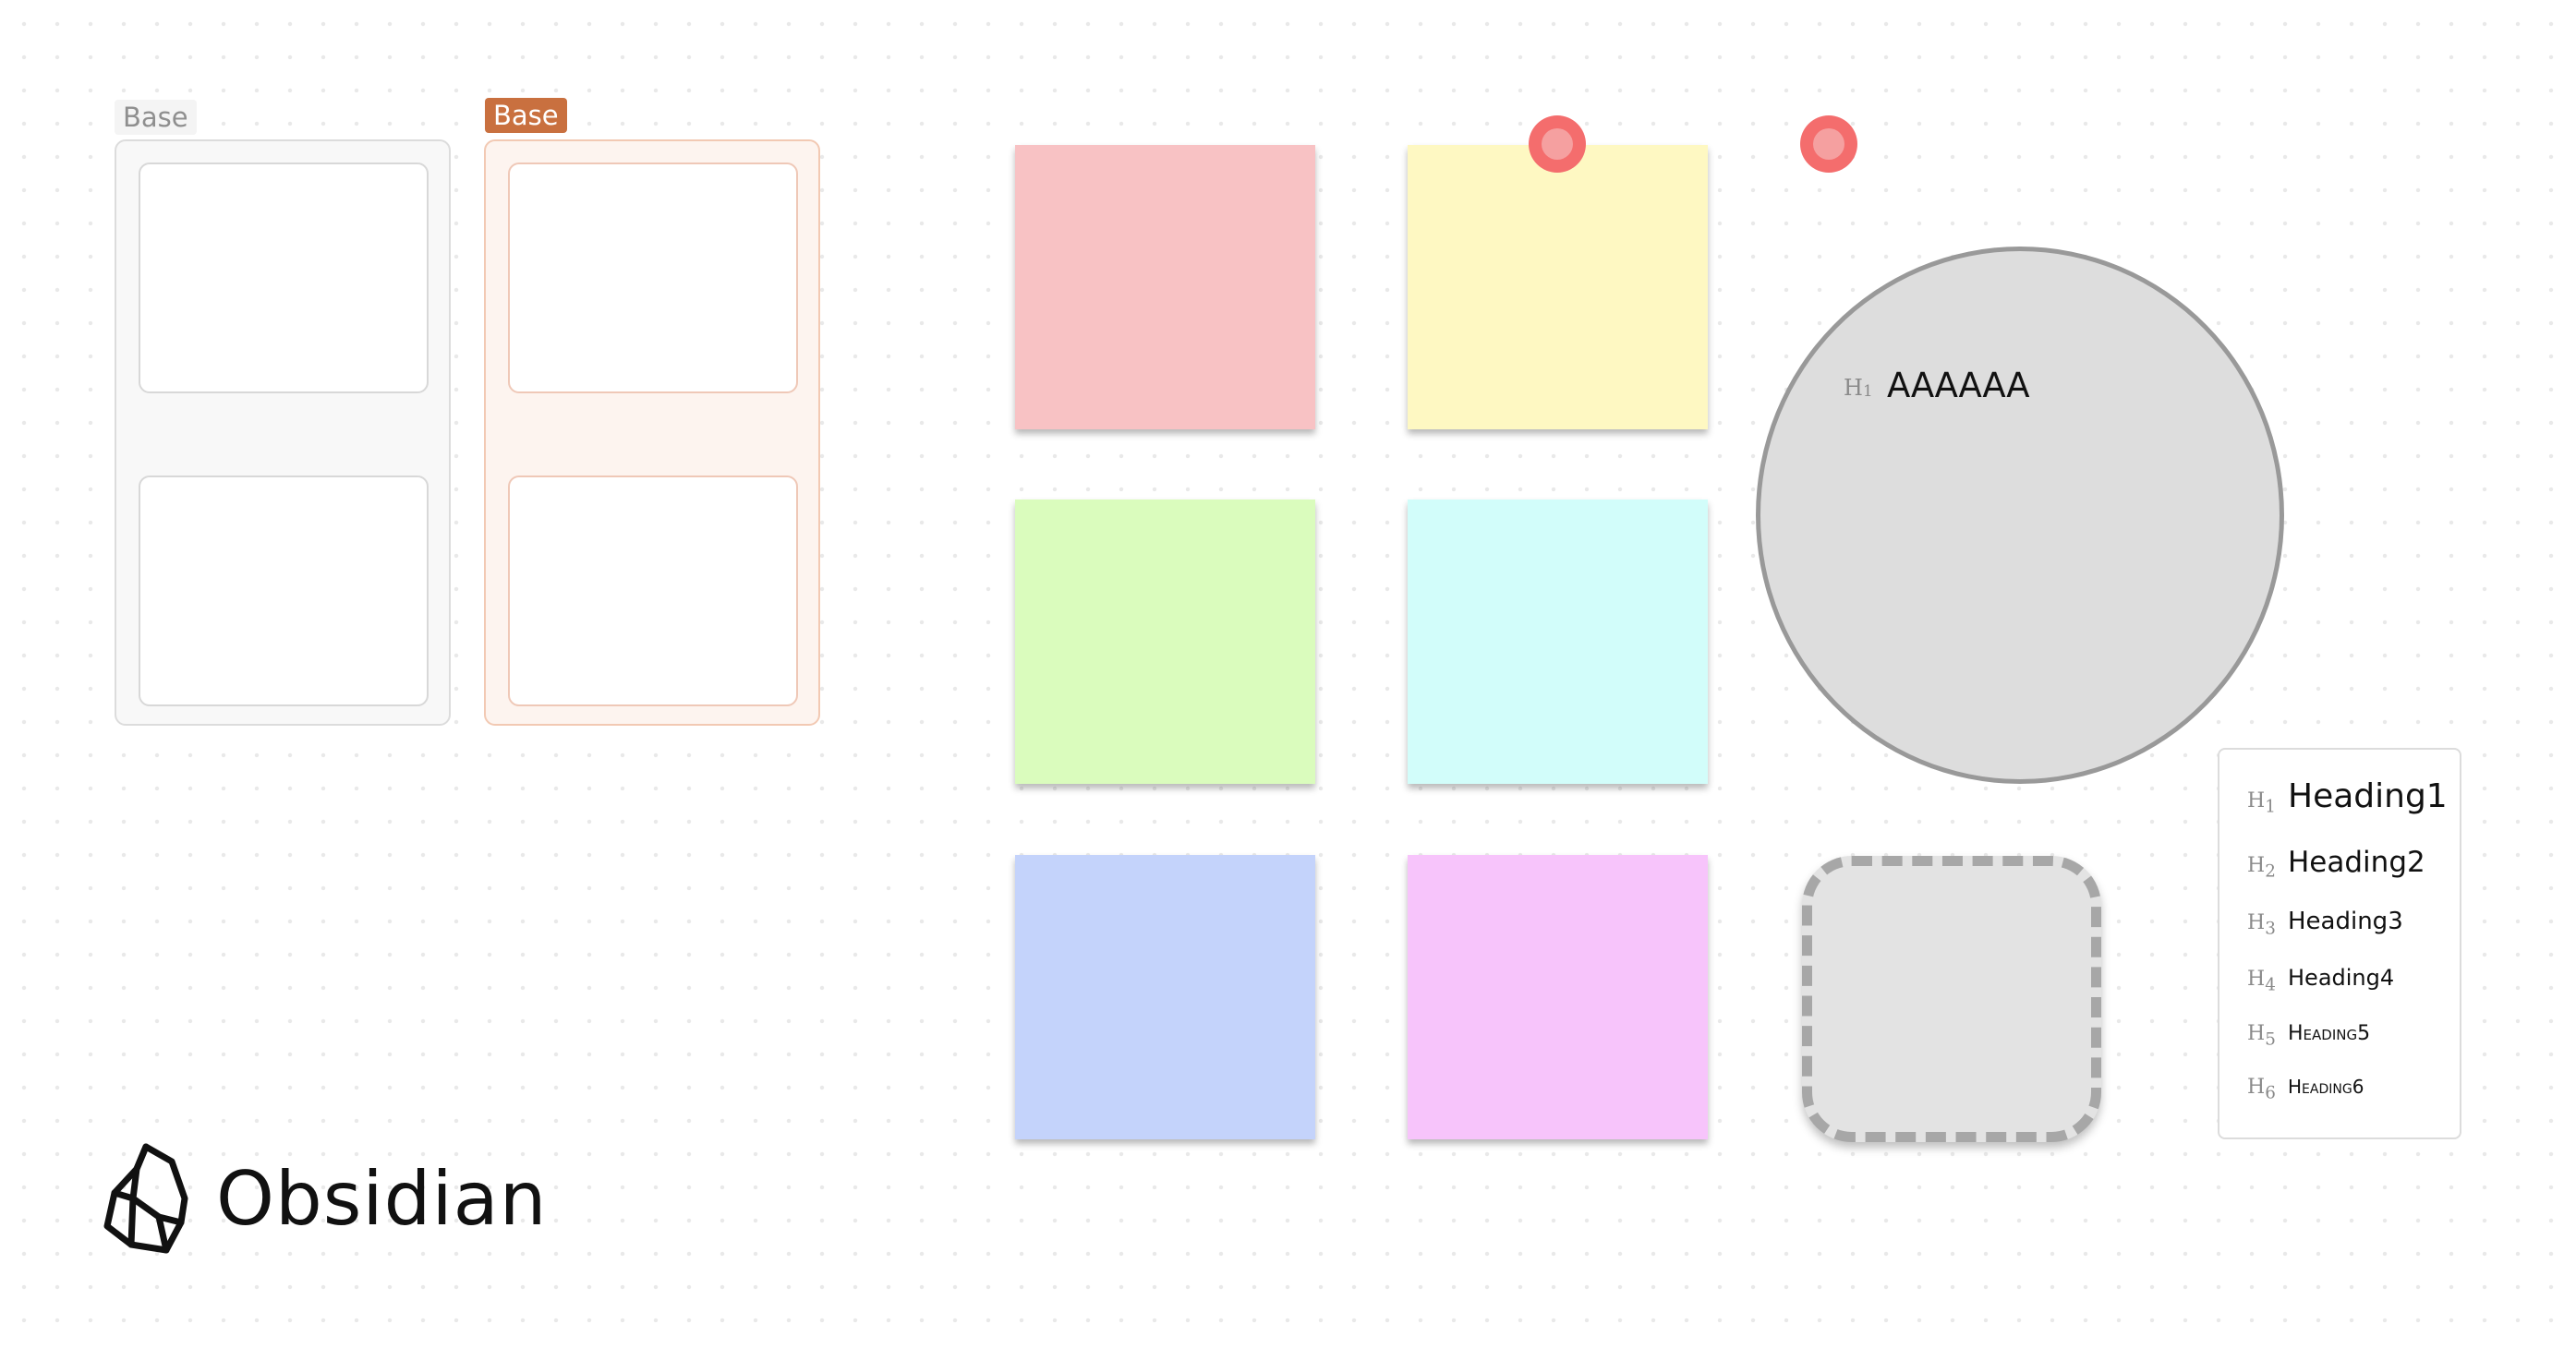 The height and width of the screenshot is (1348, 2576). What do you see at coordinates (2020, 515) in the screenshot?
I see `circle-node` at bounding box center [2020, 515].